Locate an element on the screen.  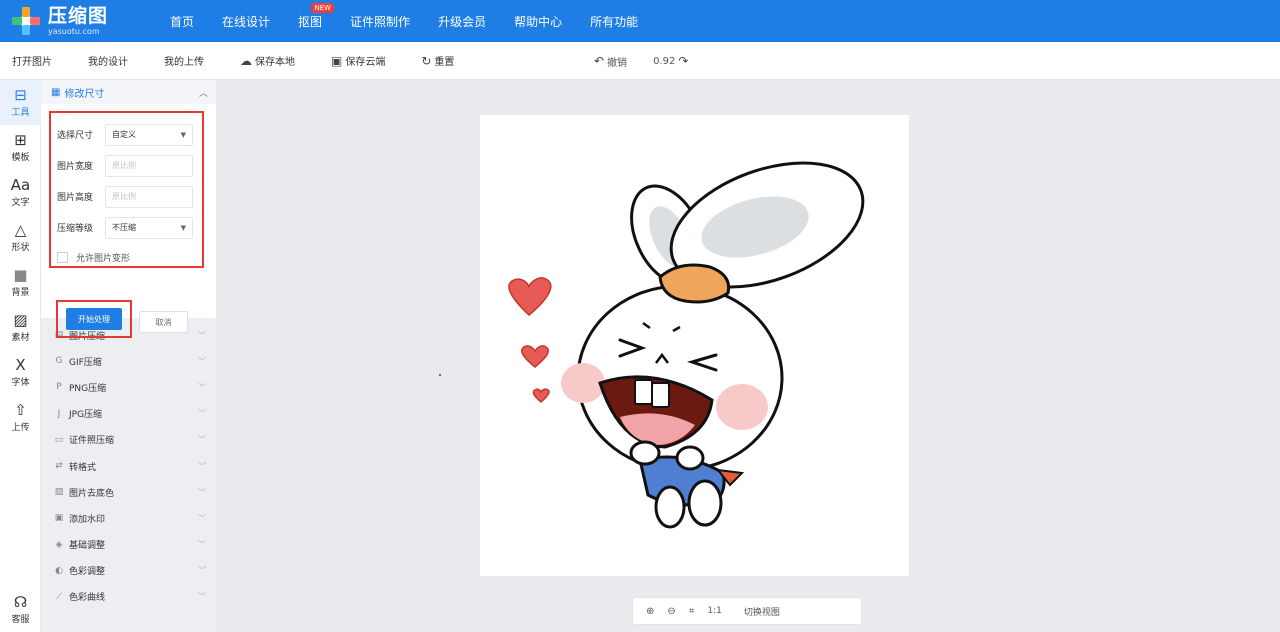
nav-cutout-label: 抠图 is located at coordinates (310, 21).